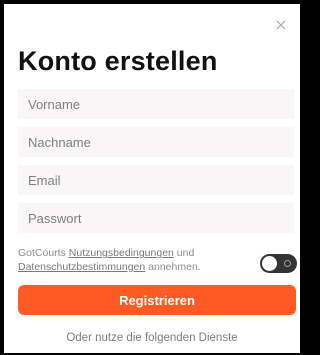 The image size is (320, 355). Describe the element at coordinates (118, 61) in the screenshot. I see `page-title: Konto erstellen` at that location.